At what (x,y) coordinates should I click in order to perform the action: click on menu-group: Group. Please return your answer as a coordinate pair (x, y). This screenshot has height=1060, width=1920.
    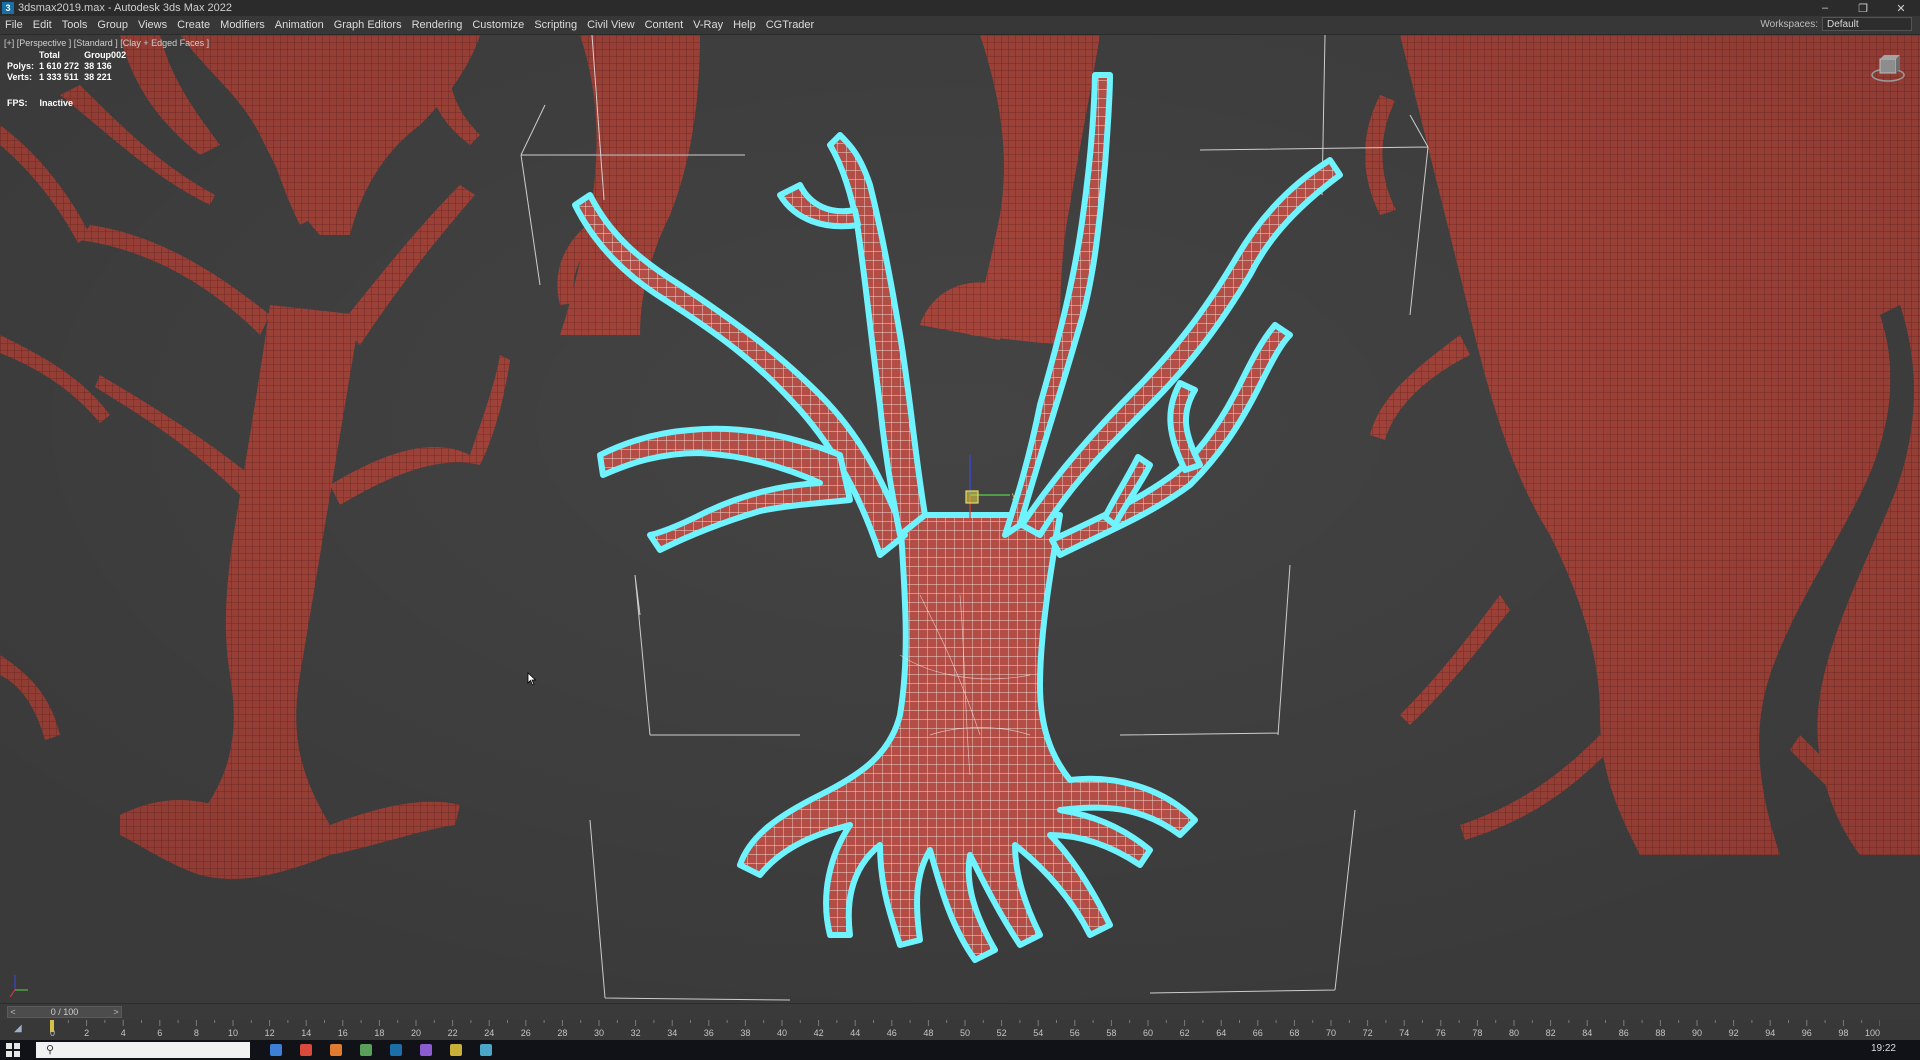
    Looking at the image, I should click on (112, 25).